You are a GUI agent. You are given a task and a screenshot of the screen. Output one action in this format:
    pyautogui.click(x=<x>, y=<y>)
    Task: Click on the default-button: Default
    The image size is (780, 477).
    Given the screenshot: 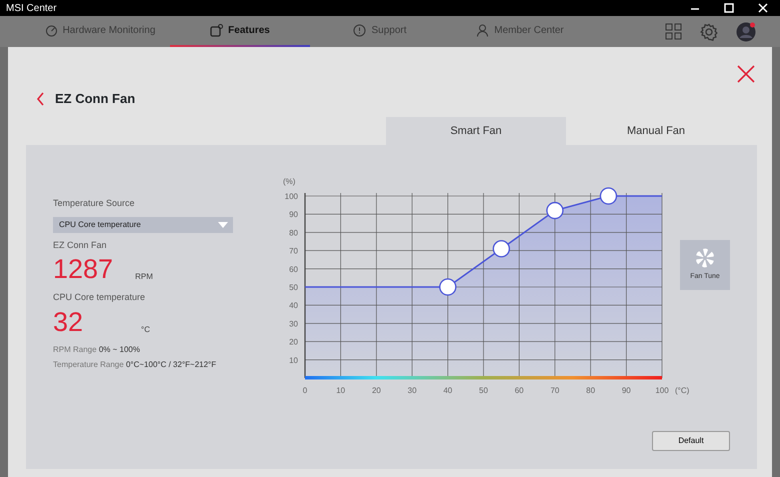 What is the action you would take?
    pyautogui.click(x=691, y=441)
    